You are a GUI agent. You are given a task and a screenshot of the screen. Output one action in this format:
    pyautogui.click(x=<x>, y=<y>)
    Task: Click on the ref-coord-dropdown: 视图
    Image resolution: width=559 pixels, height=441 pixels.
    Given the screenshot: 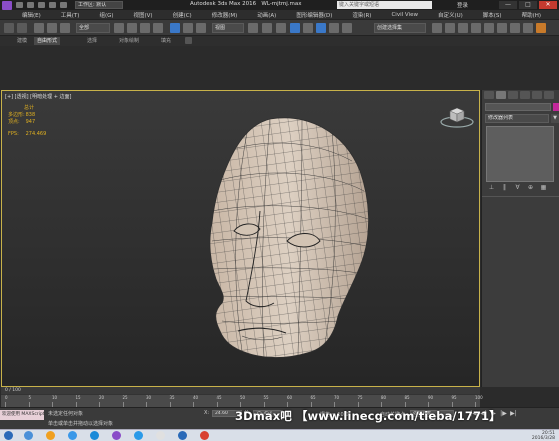 What is the action you would take?
    pyautogui.click(x=228, y=28)
    